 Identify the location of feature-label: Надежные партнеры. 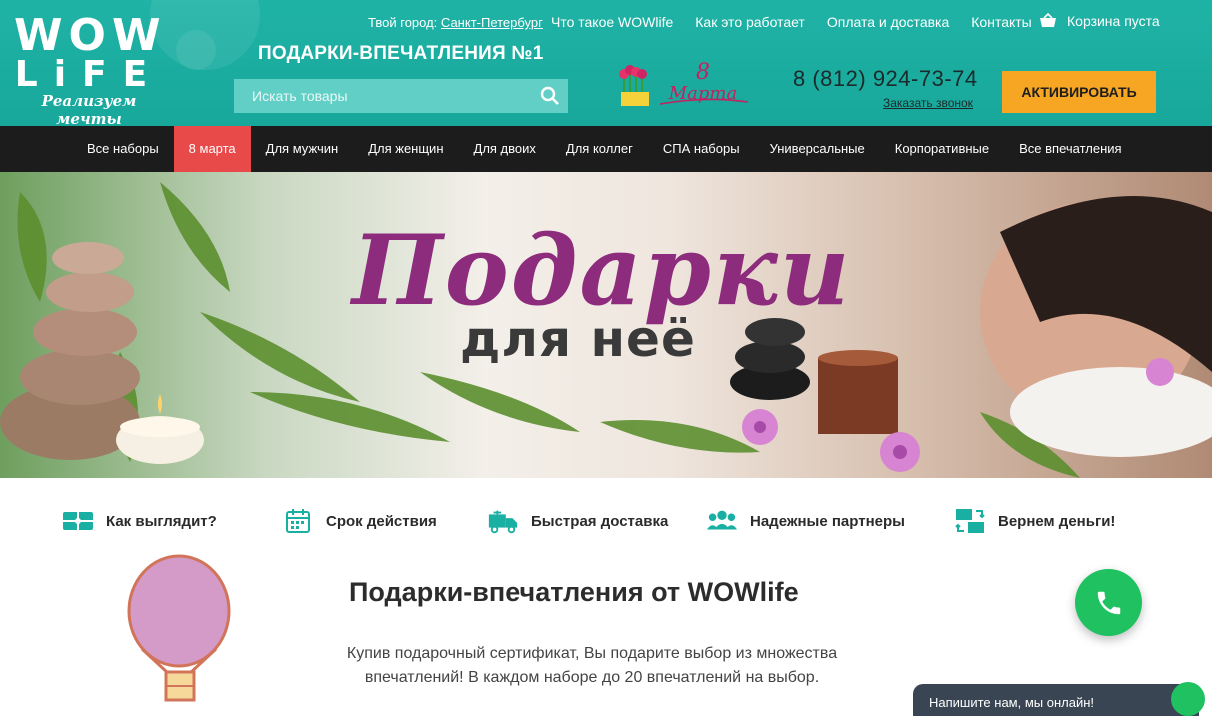
(827, 521).